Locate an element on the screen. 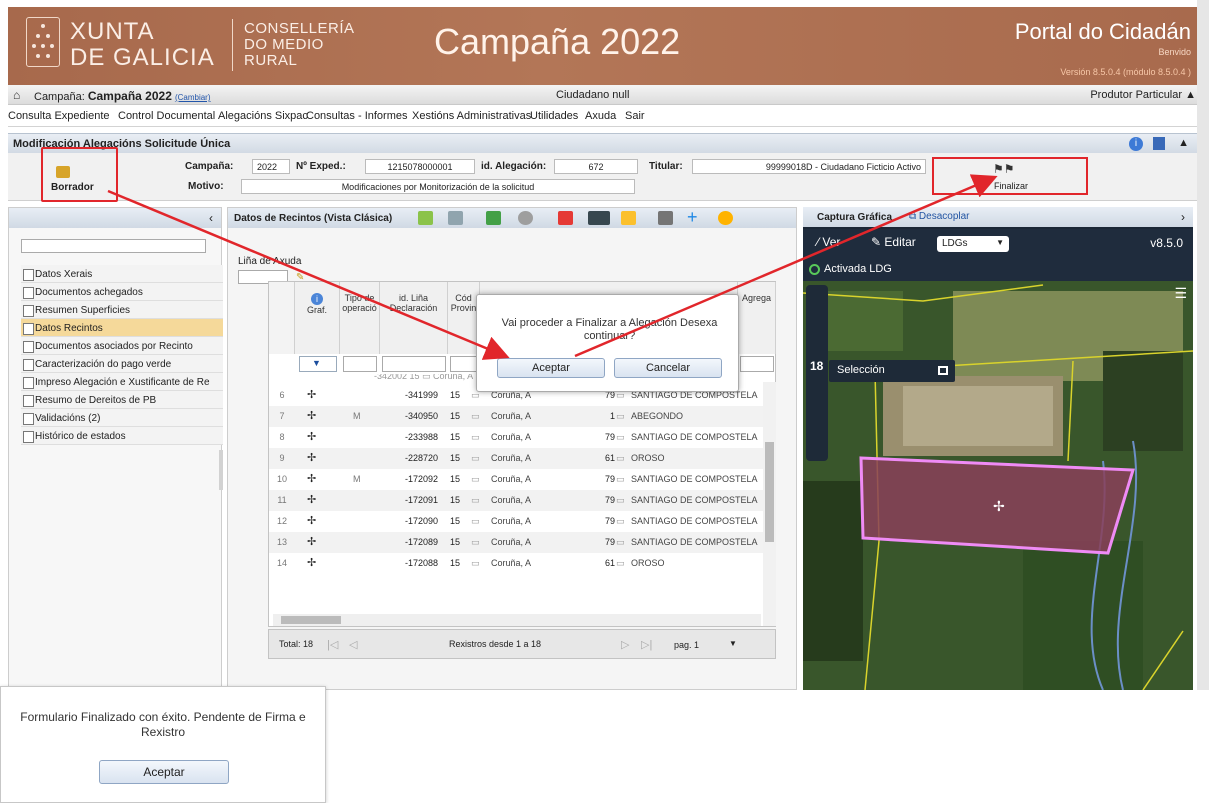 This screenshot has width=1209, height=803. info-icon: i is located at coordinates (1136, 144).